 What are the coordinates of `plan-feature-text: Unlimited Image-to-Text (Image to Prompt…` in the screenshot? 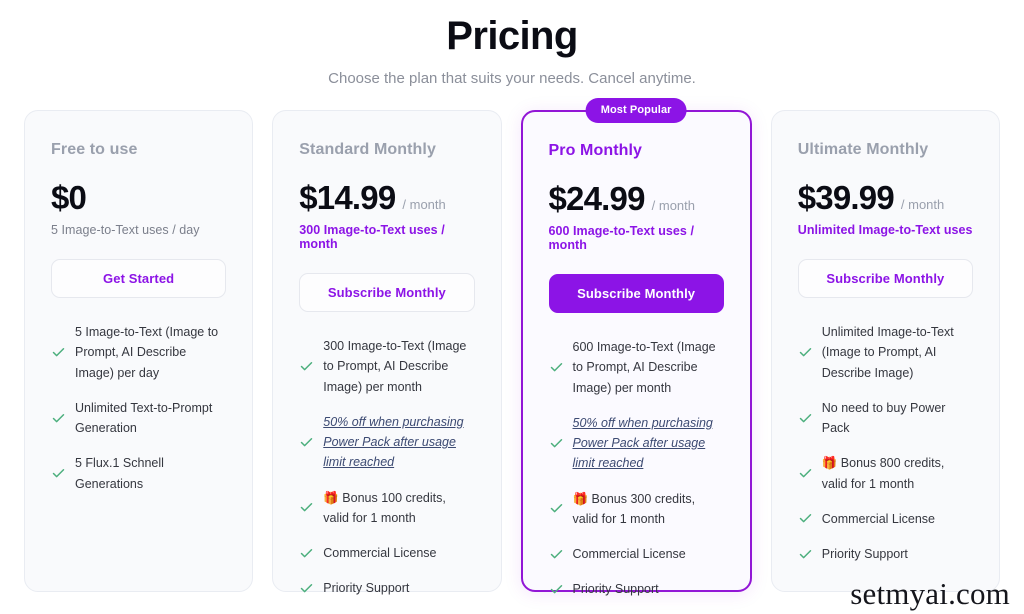 It's located at (887, 352).